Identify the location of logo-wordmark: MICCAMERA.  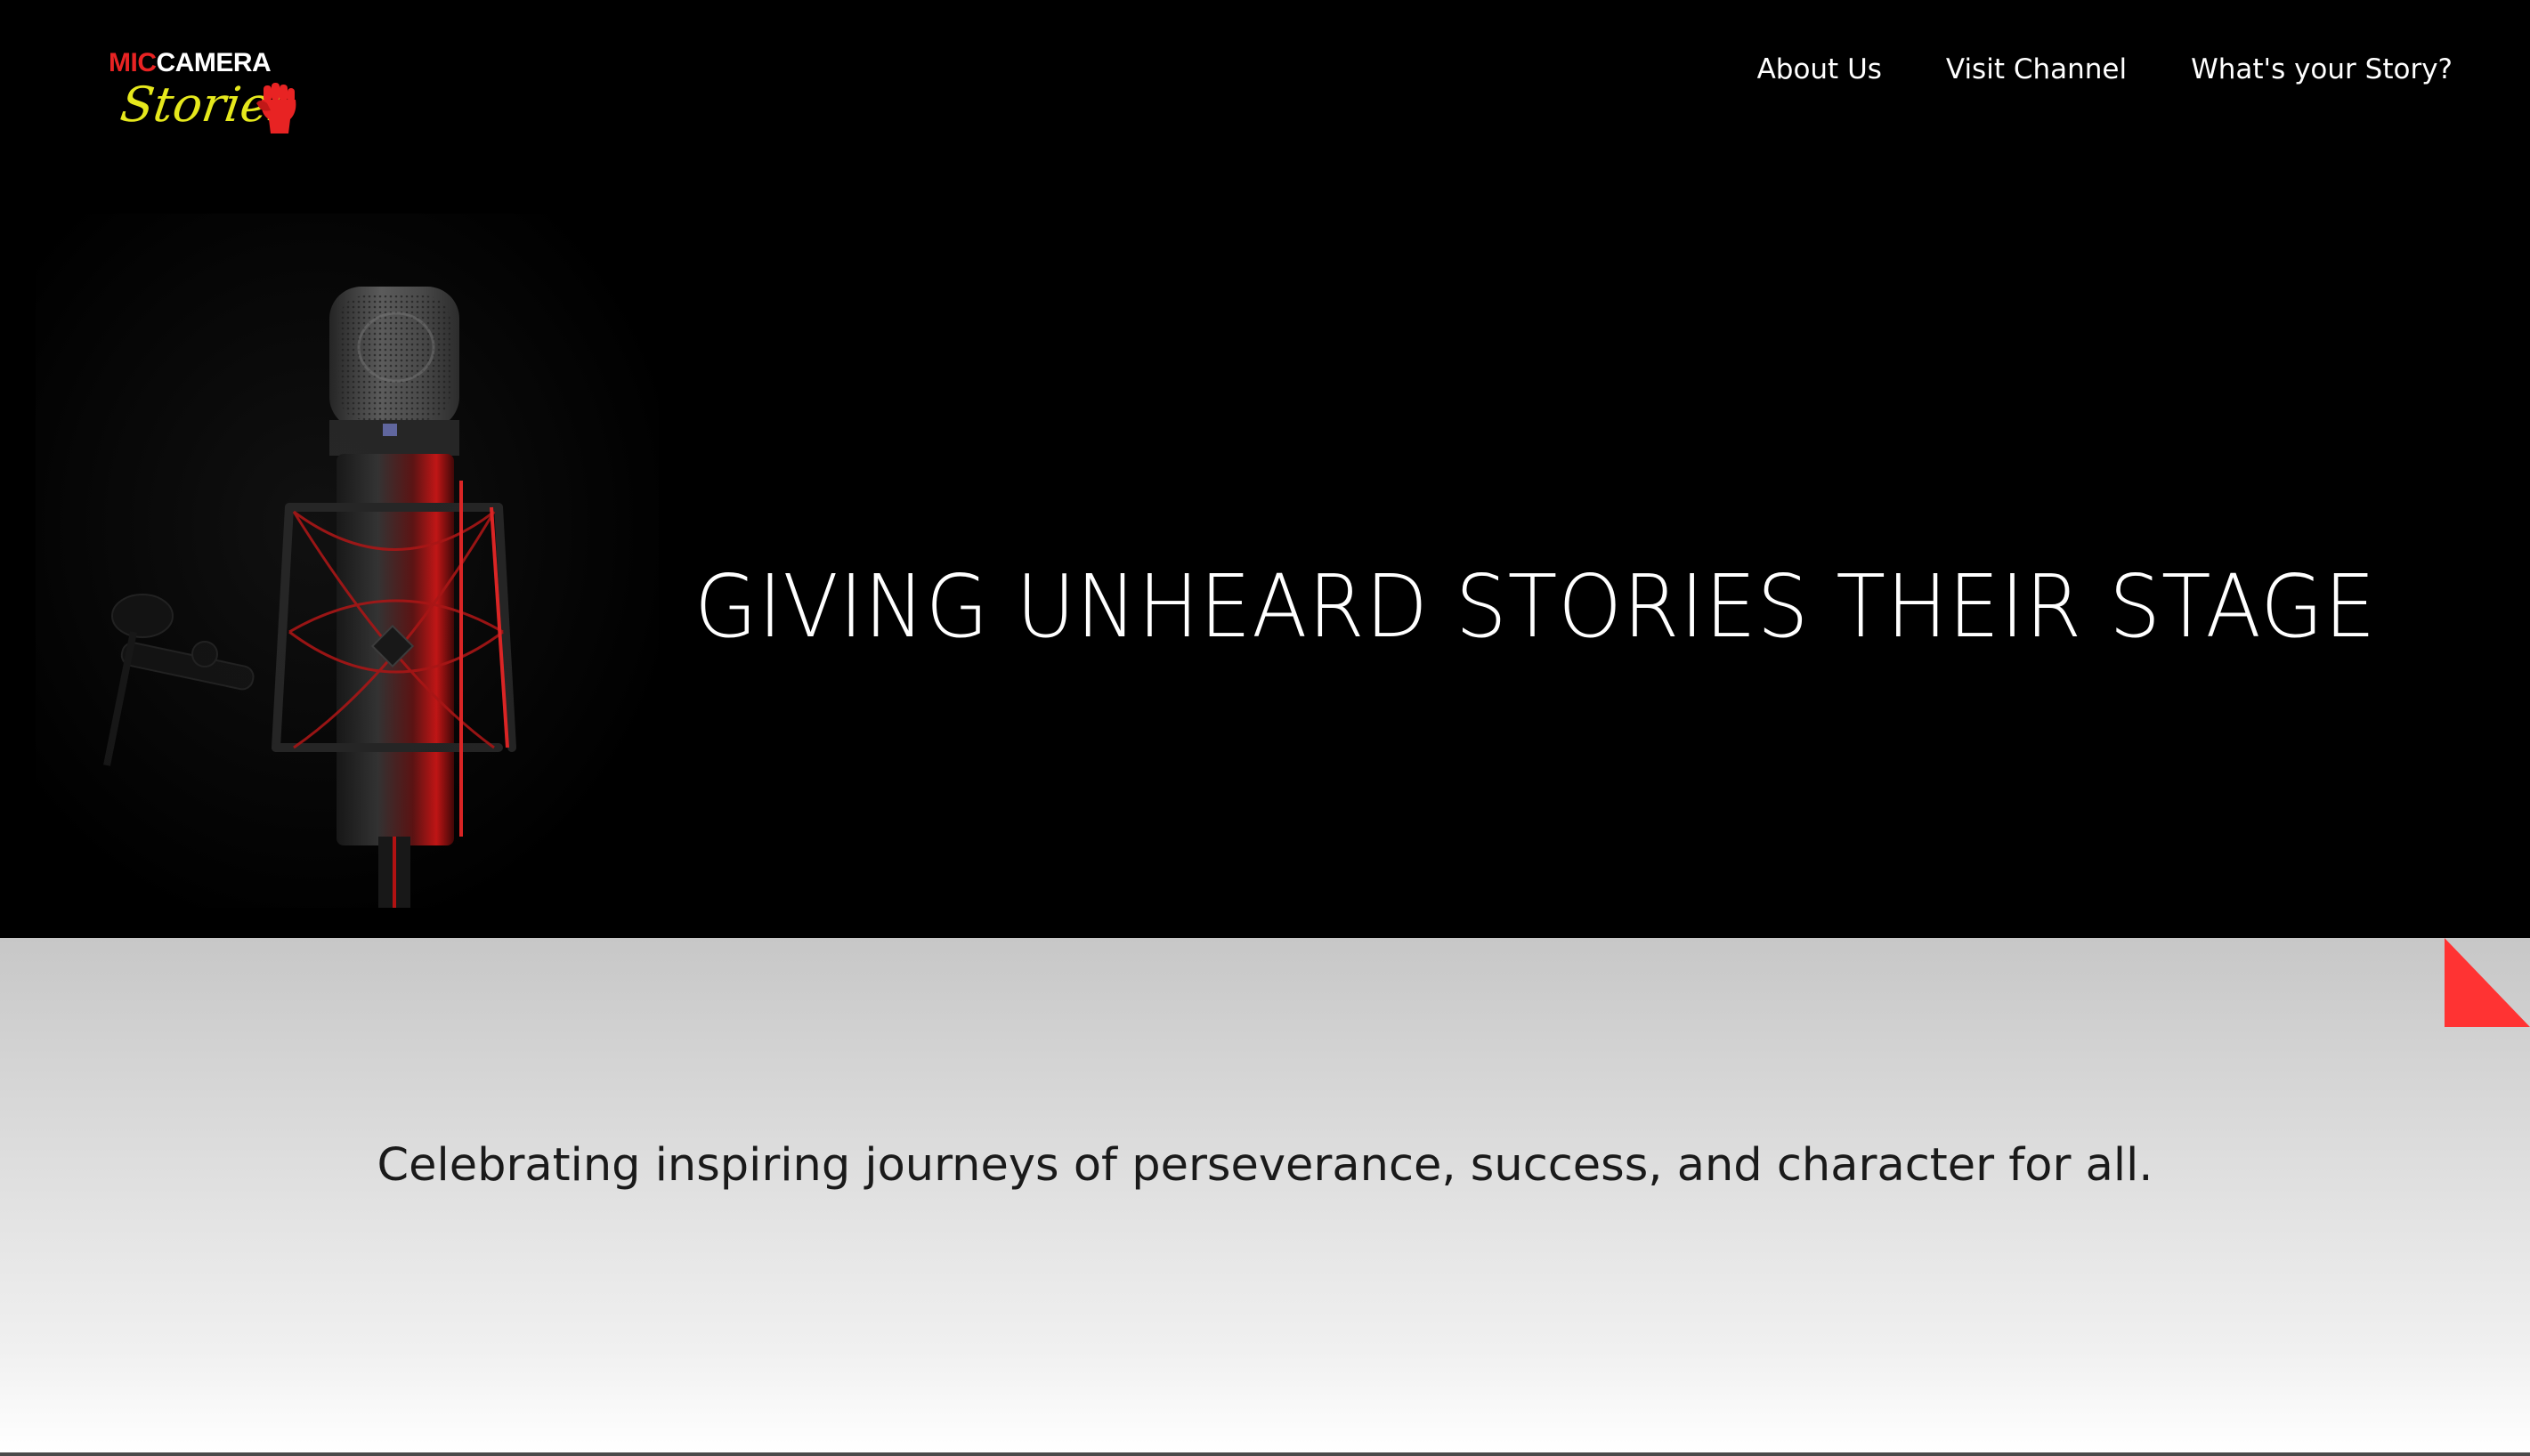
(190, 63).